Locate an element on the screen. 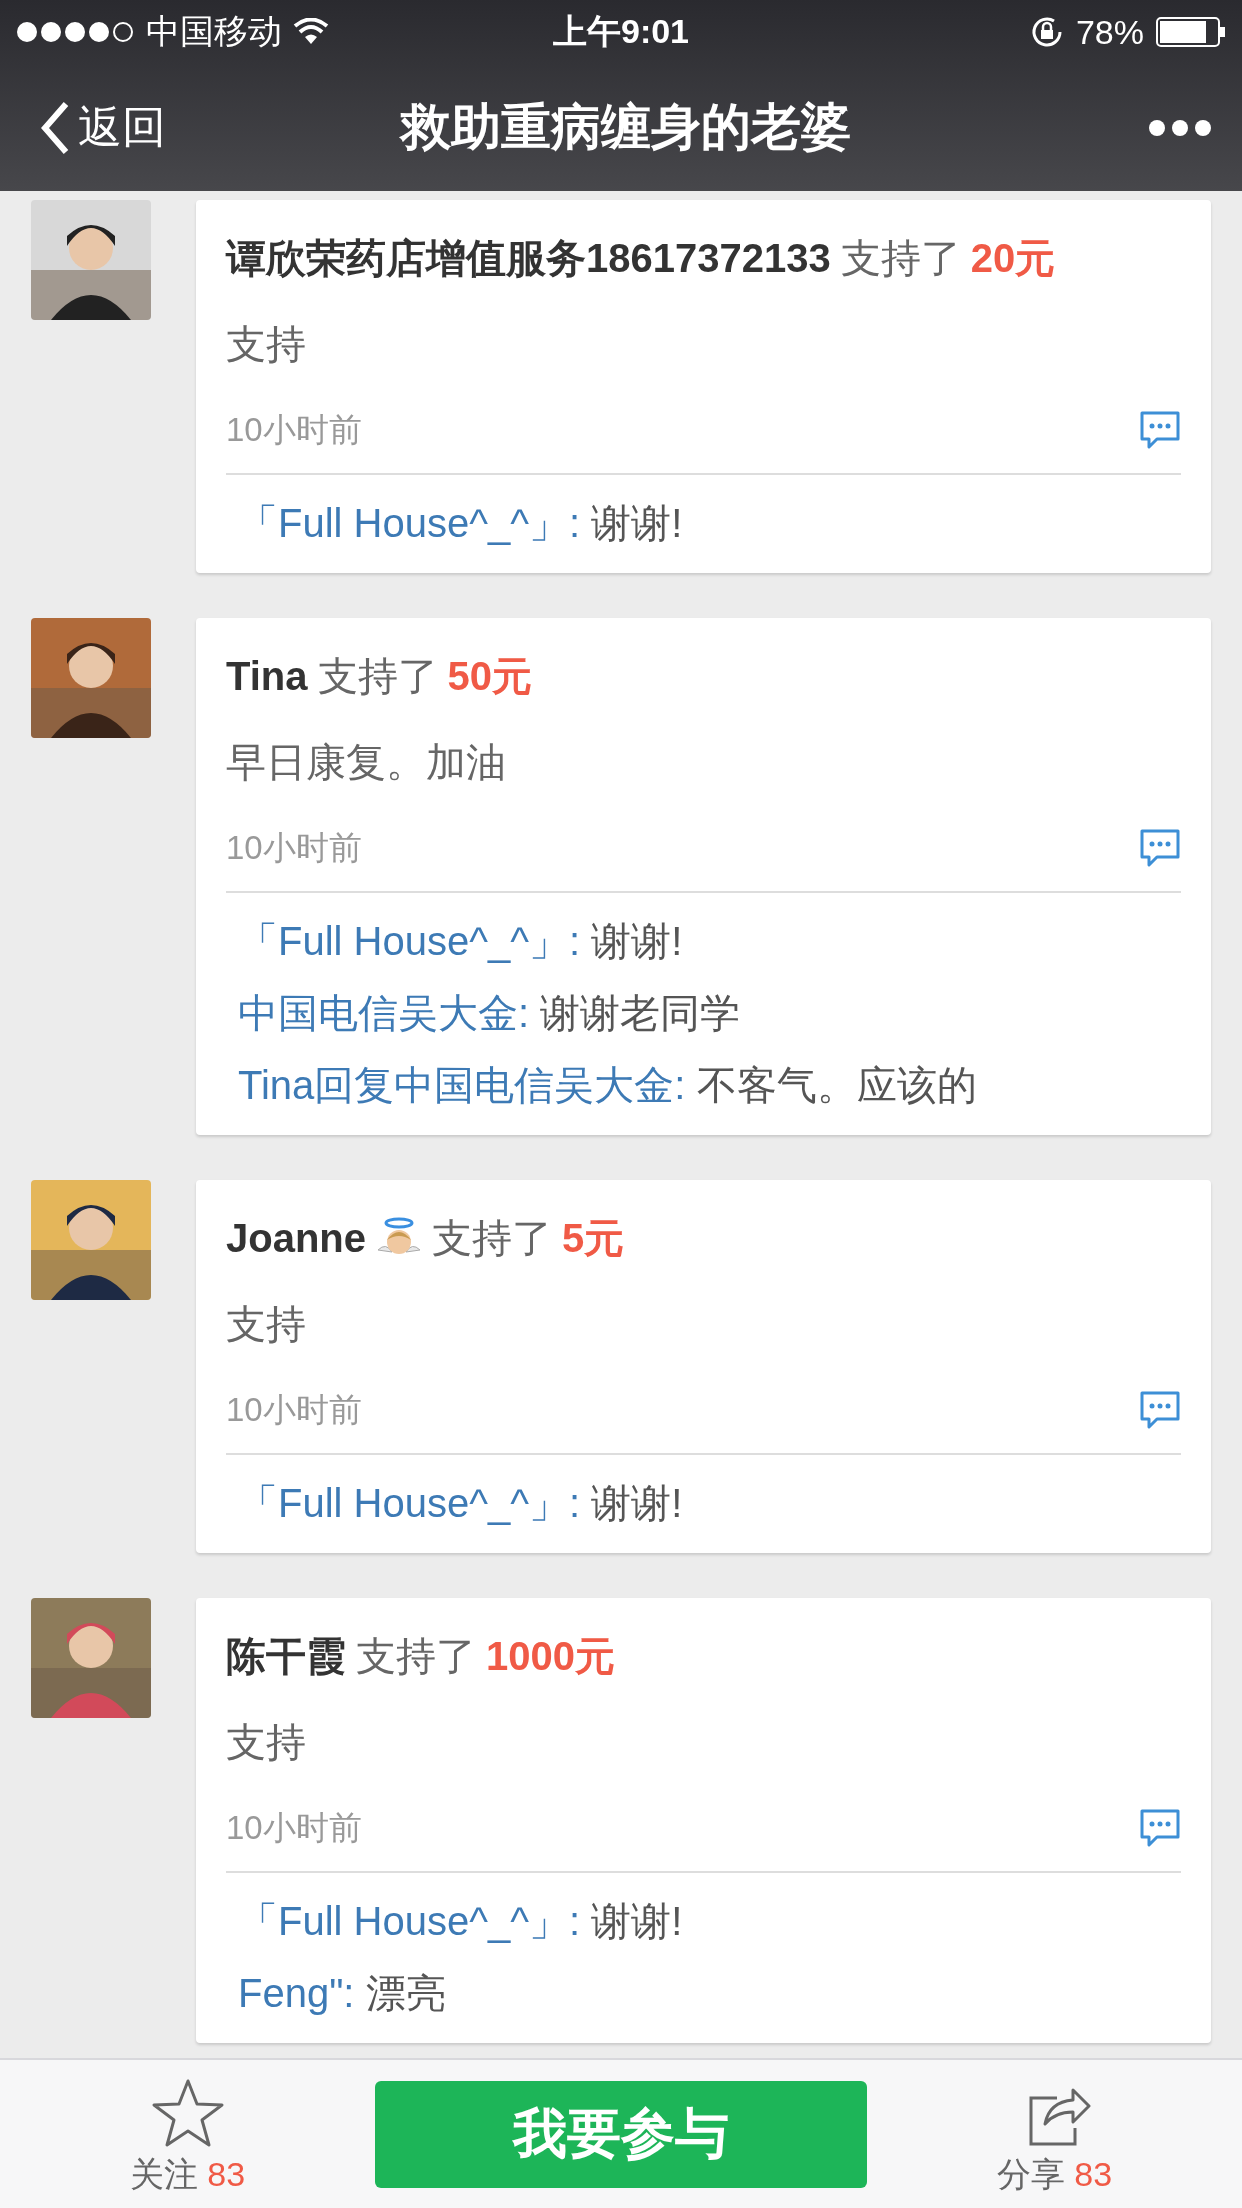 This screenshot has height=2208, width=1242. more-icon is located at coordinates (1180, 127).